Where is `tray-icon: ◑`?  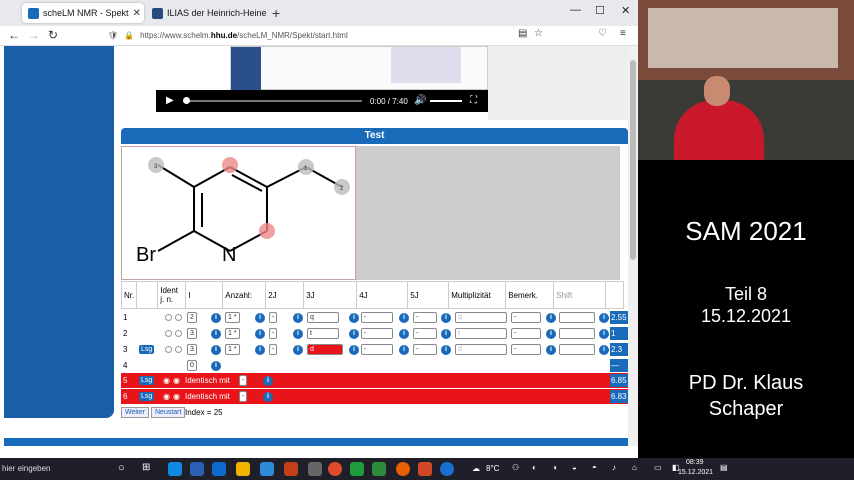 tray-icon: ◑ is located at coordinates (554, 467).